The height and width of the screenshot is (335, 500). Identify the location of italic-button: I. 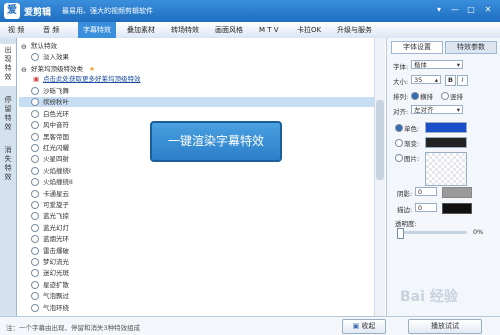
(462, 80).